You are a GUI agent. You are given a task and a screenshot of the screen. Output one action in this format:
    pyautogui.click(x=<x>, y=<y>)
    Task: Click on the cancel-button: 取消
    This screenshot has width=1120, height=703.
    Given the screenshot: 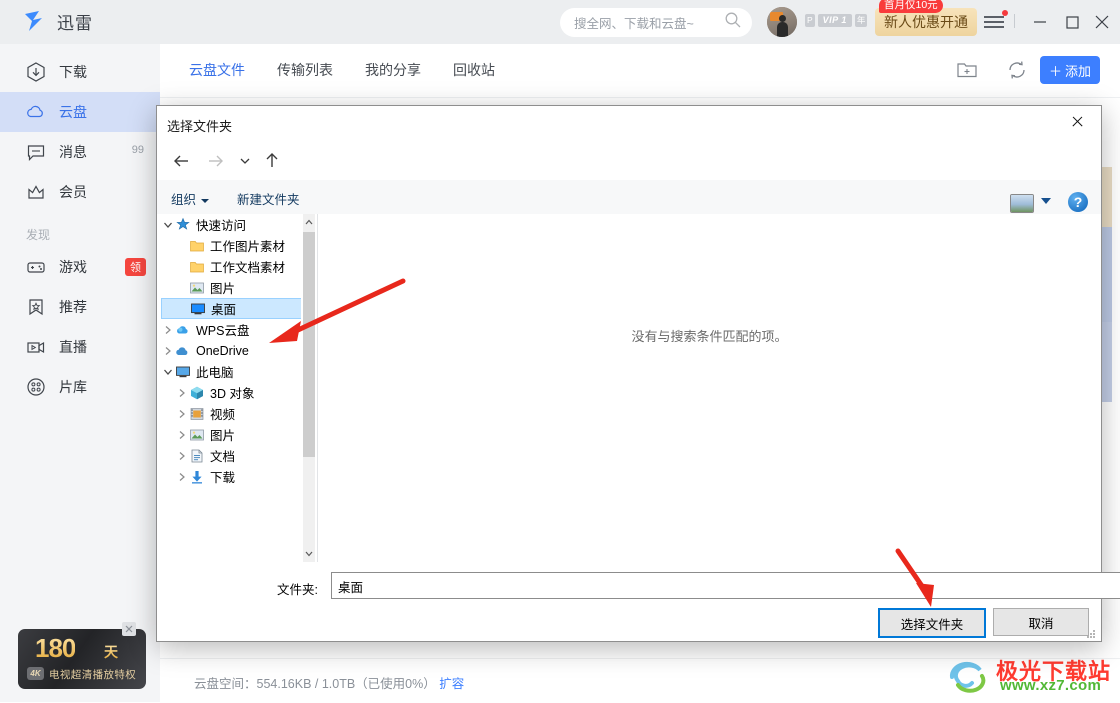 What is the action you would take?
    pyautogui.click(x=1041, y=622)
    